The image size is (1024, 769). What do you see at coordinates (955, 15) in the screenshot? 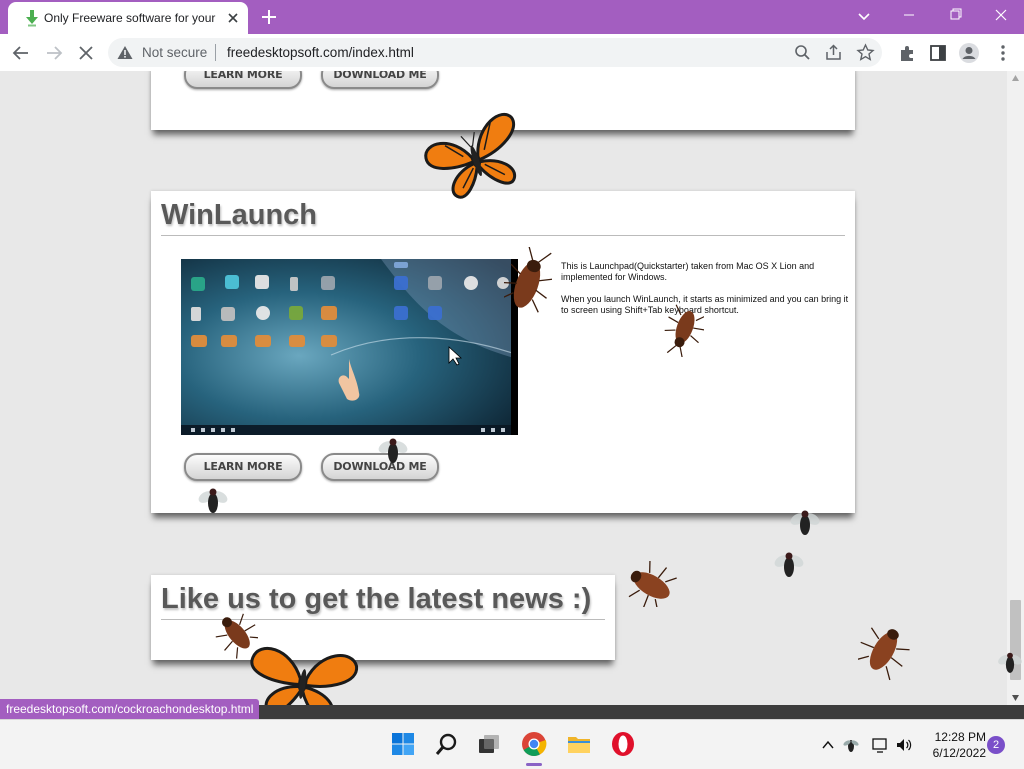
I see `restore-icon` at bounding box center [955, 15].